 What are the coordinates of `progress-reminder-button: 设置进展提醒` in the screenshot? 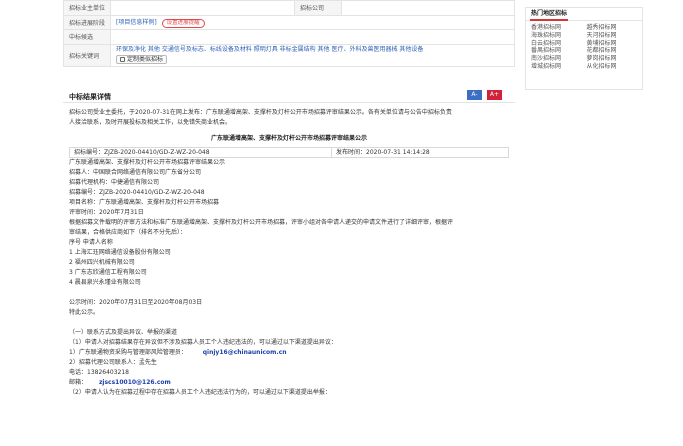 It's located at (183, 23).